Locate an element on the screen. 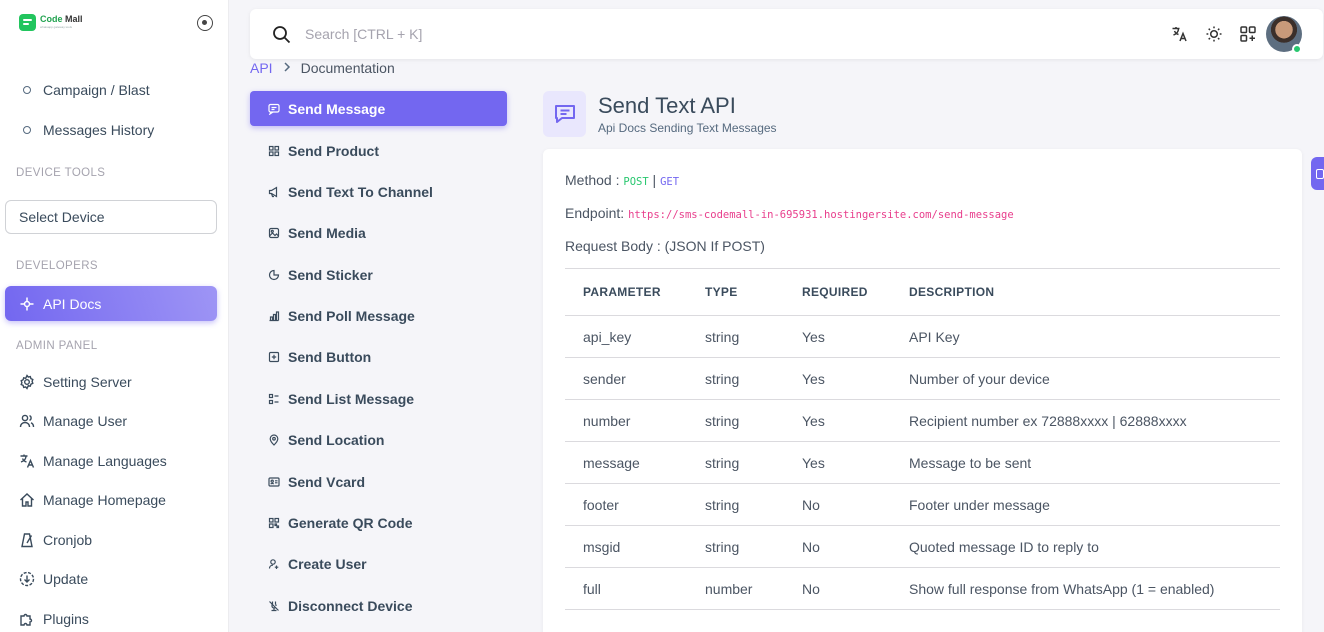 The height and width of the screenshot is (632, 1324). docnav-create-user: Create User is located at coordinates (378, 563).